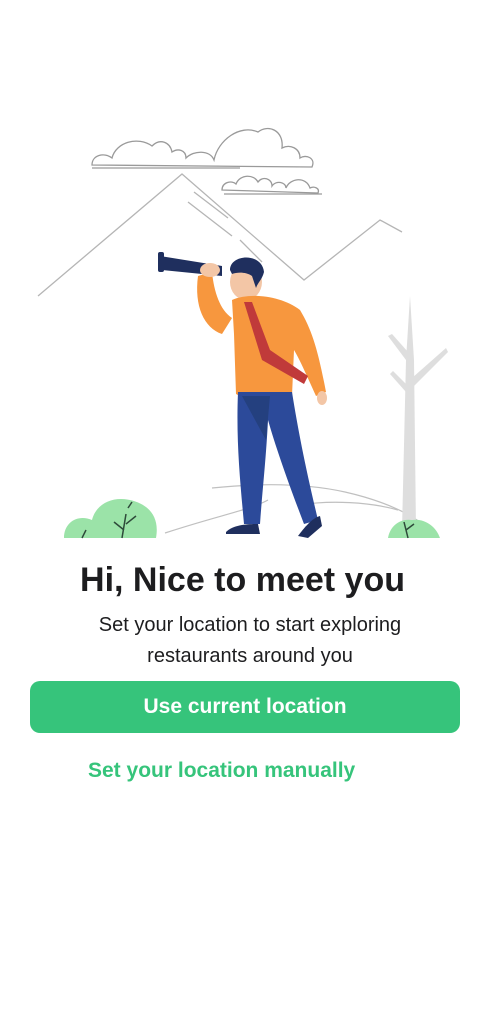 This screenshot has height=1026, width=490. Describe the element at coordinates (220, 235) in the screenshot. I see `mountains-icon` at that location.